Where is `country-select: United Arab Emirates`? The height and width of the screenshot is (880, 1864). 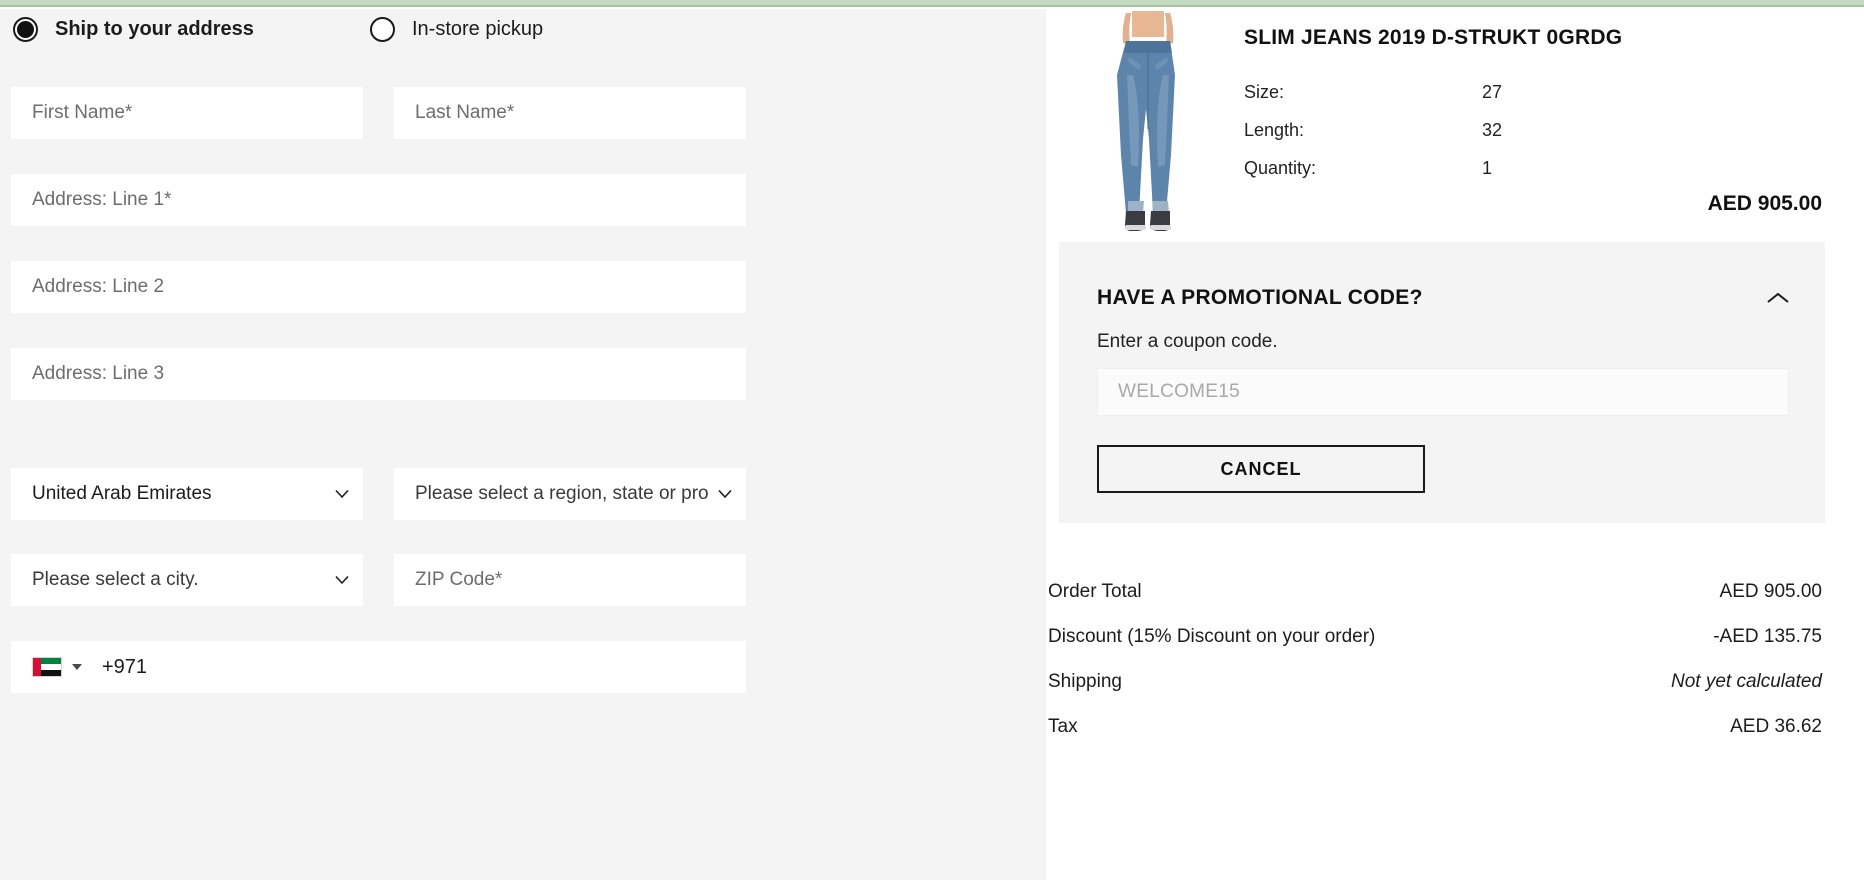
country-select: United Arab Emirates is located at coordinates (187, 494).